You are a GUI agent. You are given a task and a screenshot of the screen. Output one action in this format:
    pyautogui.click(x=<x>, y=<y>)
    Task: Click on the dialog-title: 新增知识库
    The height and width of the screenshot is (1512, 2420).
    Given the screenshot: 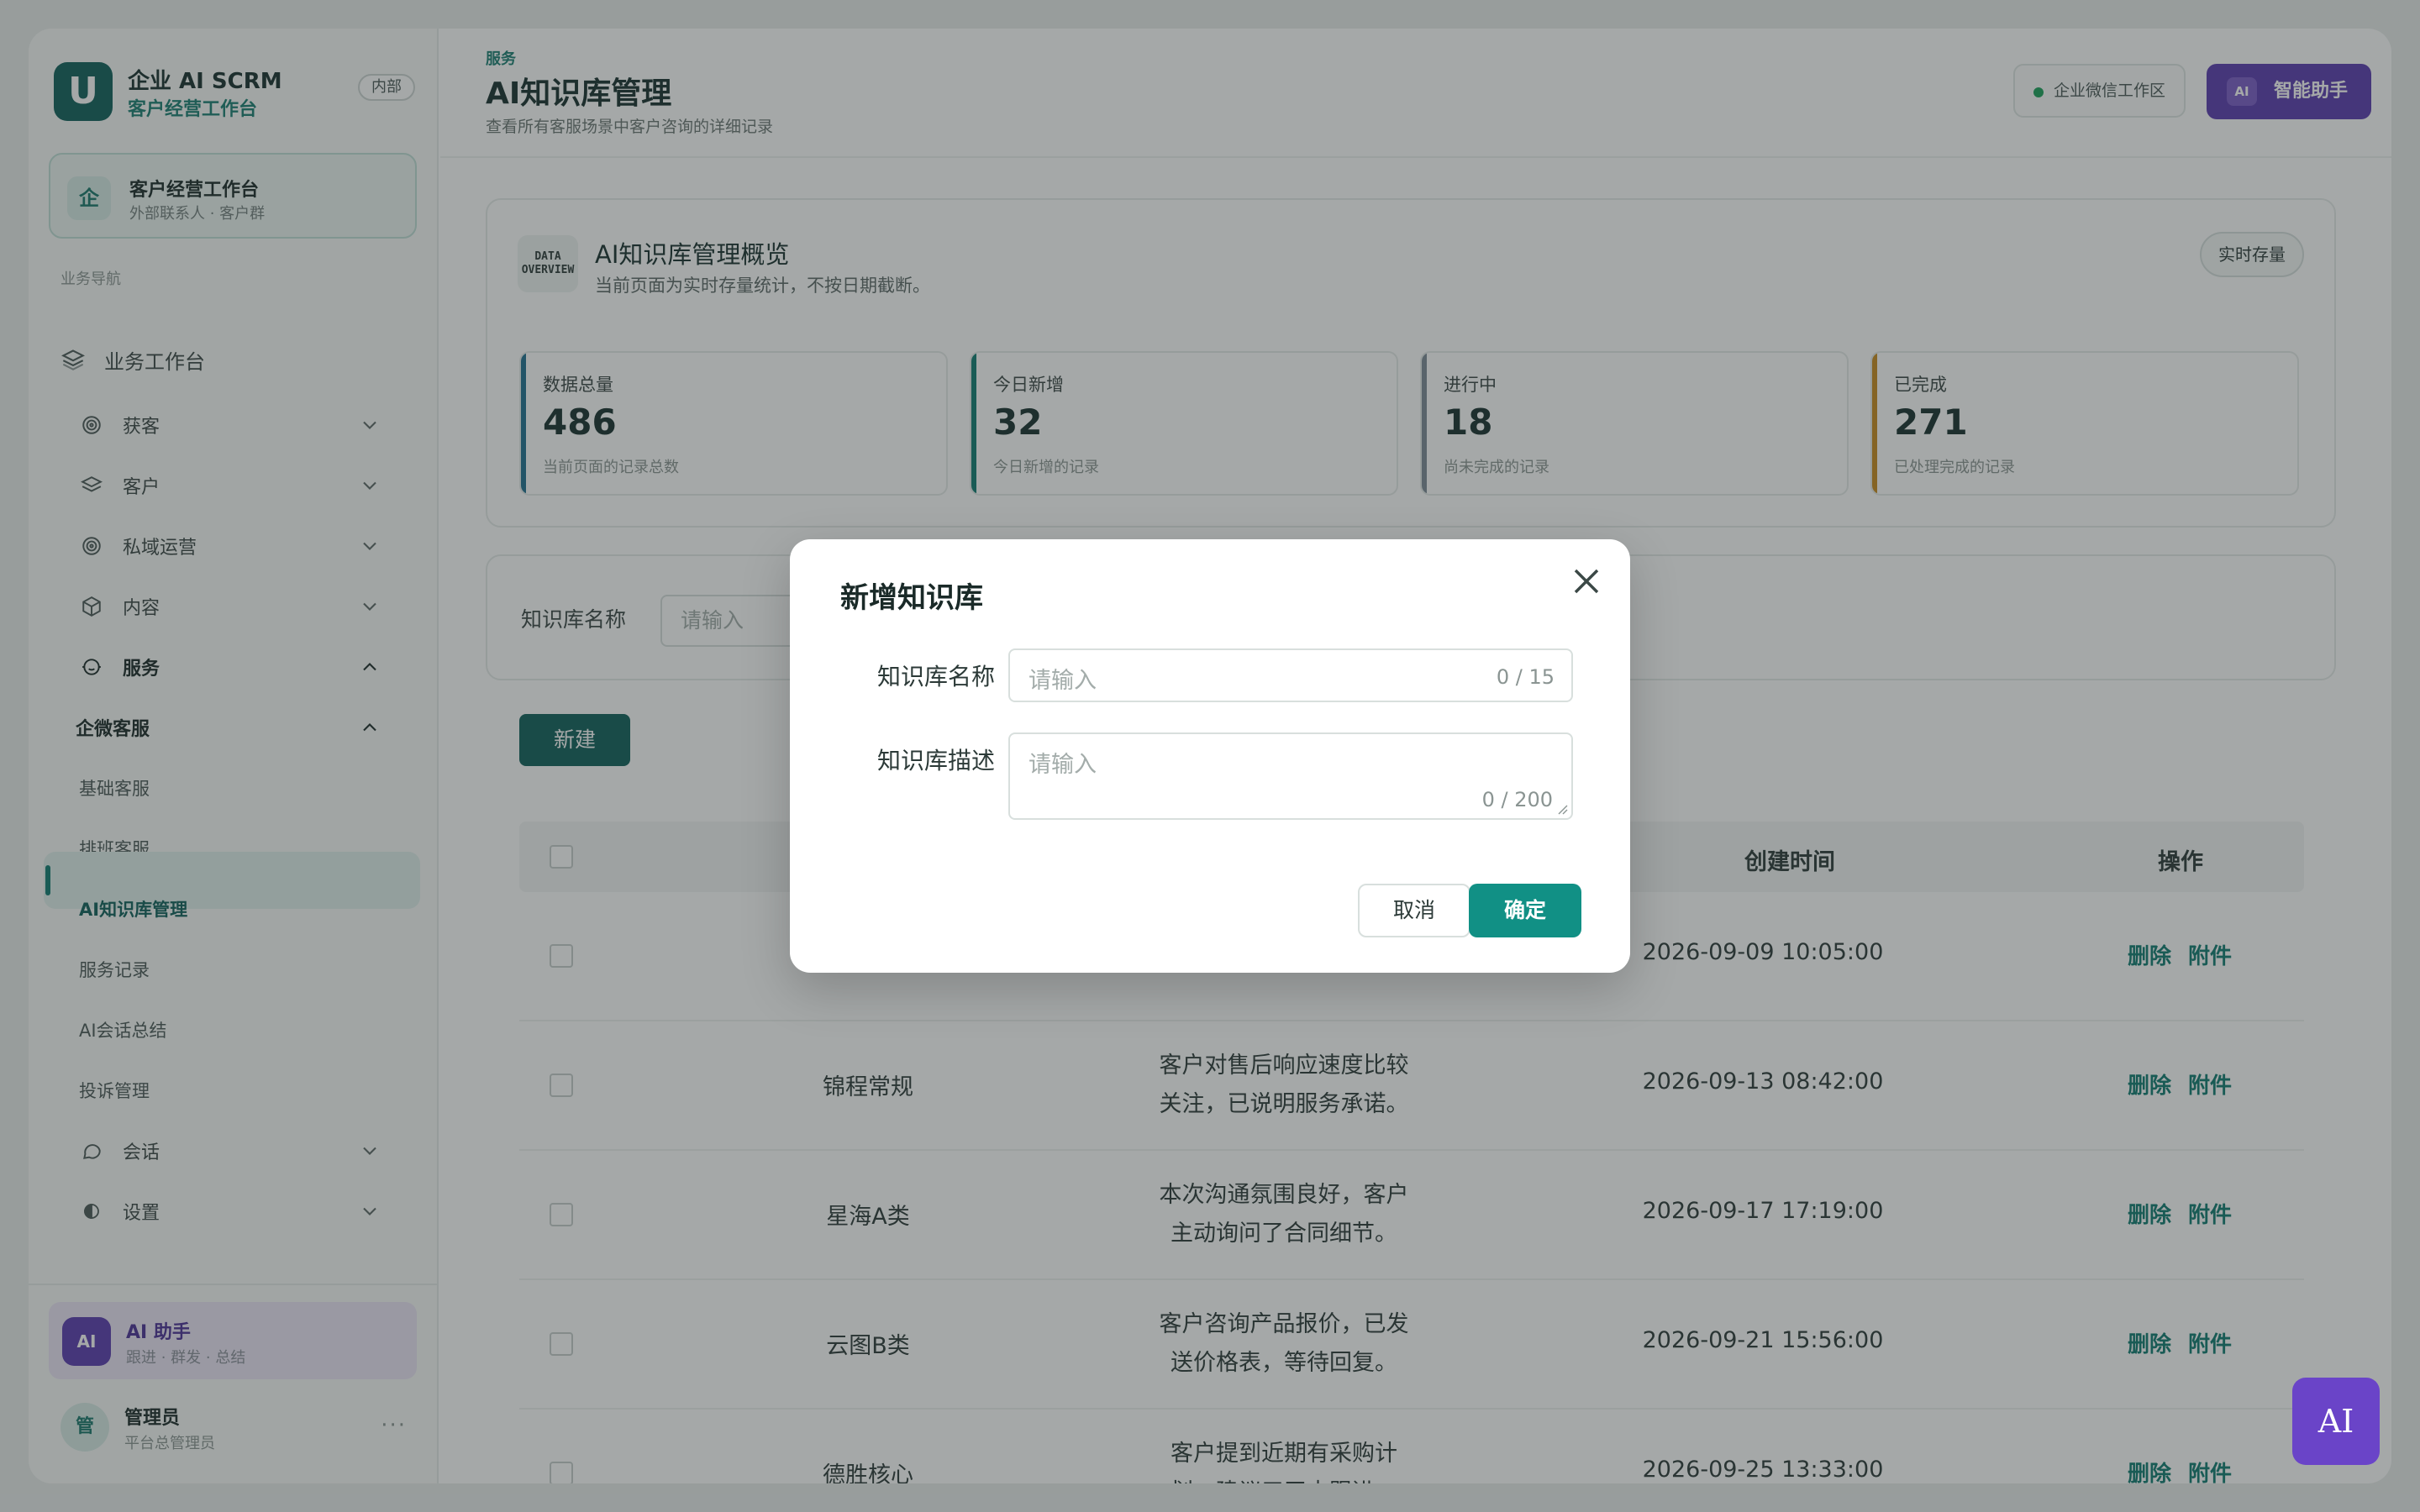 What is the action you would take?
    pyautogui.click(x=911, y=598)
    